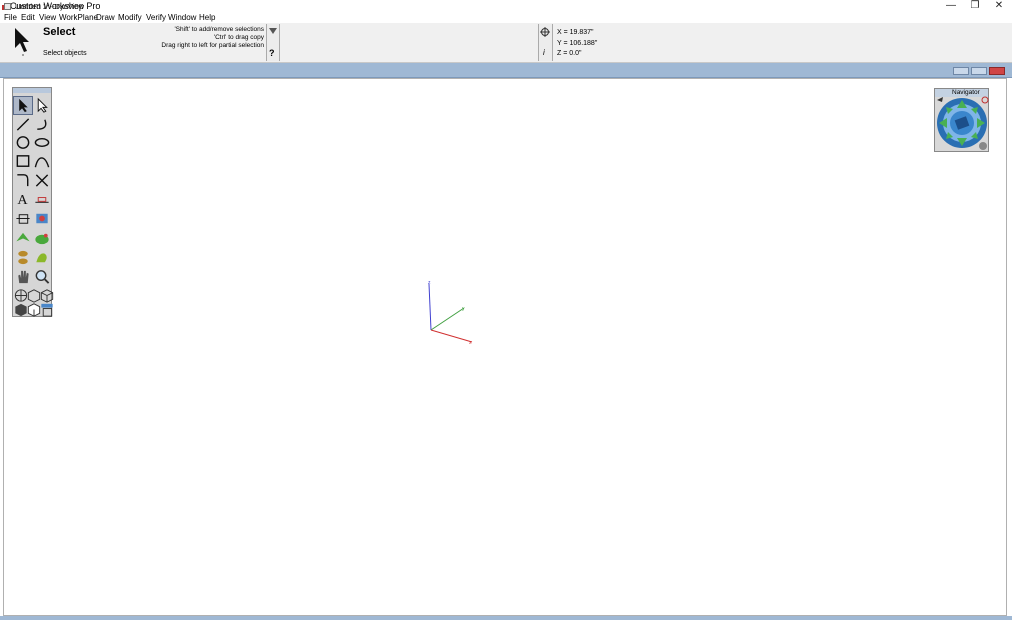  Describe the element at coordinates (447, 319) in the screenshot. I see `y-axis` at that location.